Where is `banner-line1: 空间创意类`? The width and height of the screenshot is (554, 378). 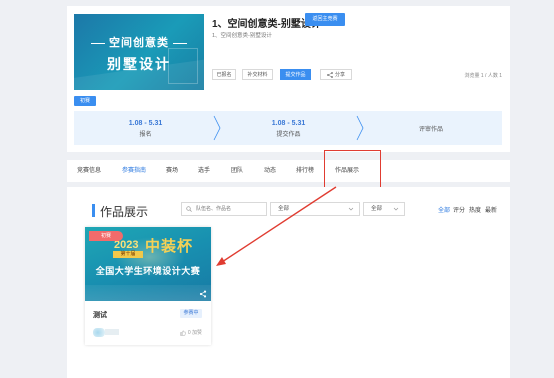
banner-line1: 空间创意类 is located at coordinates (139, 42).